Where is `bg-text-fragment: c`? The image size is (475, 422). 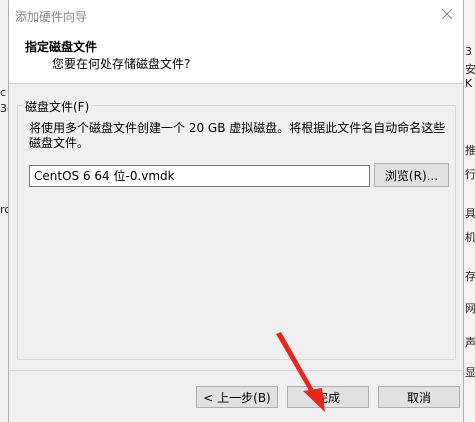 bg-text-fragment: c is located at coordinates (3, 92).